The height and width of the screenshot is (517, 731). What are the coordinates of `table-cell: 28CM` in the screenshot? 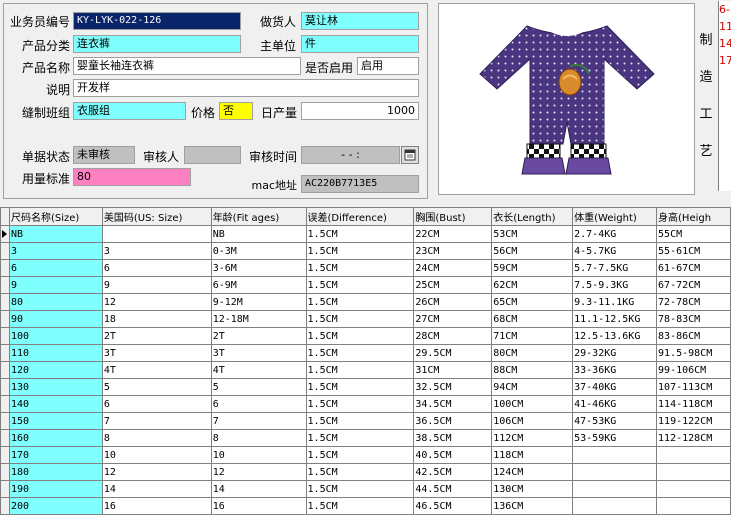 It's located at (453, 336).